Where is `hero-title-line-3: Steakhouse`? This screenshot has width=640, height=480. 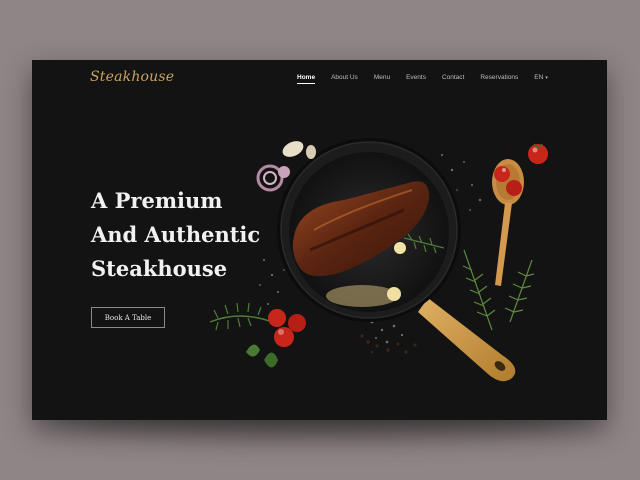
hero-title-line-3: Steakhouse is located at coordinates (159, 268).